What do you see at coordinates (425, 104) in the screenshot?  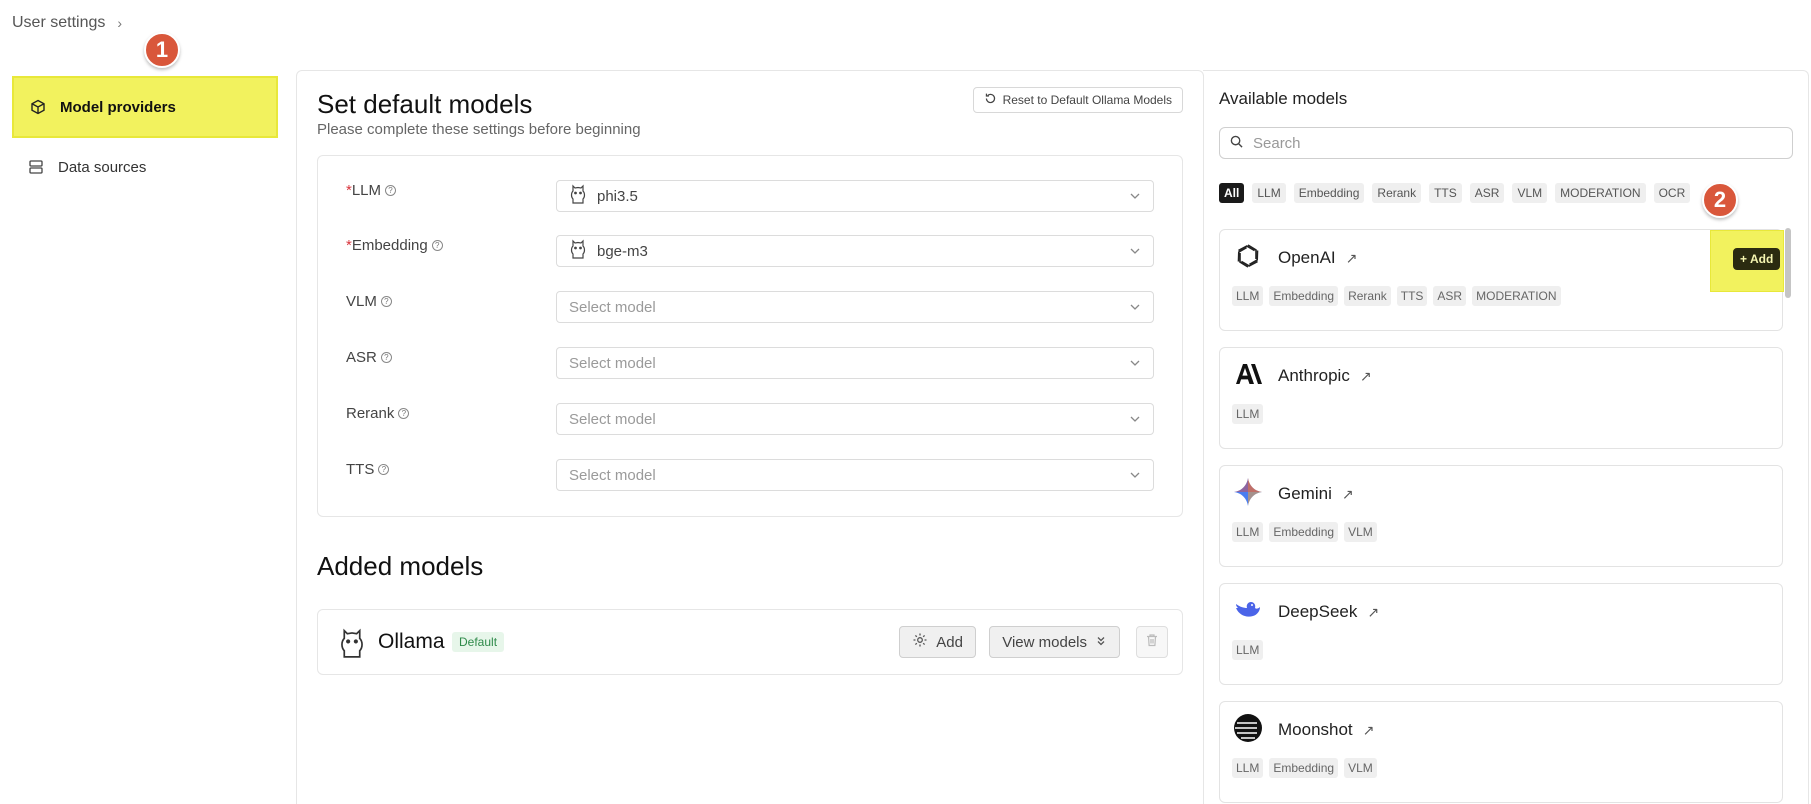 I see `page-title: Set default models` at bounding box center [425, 104].